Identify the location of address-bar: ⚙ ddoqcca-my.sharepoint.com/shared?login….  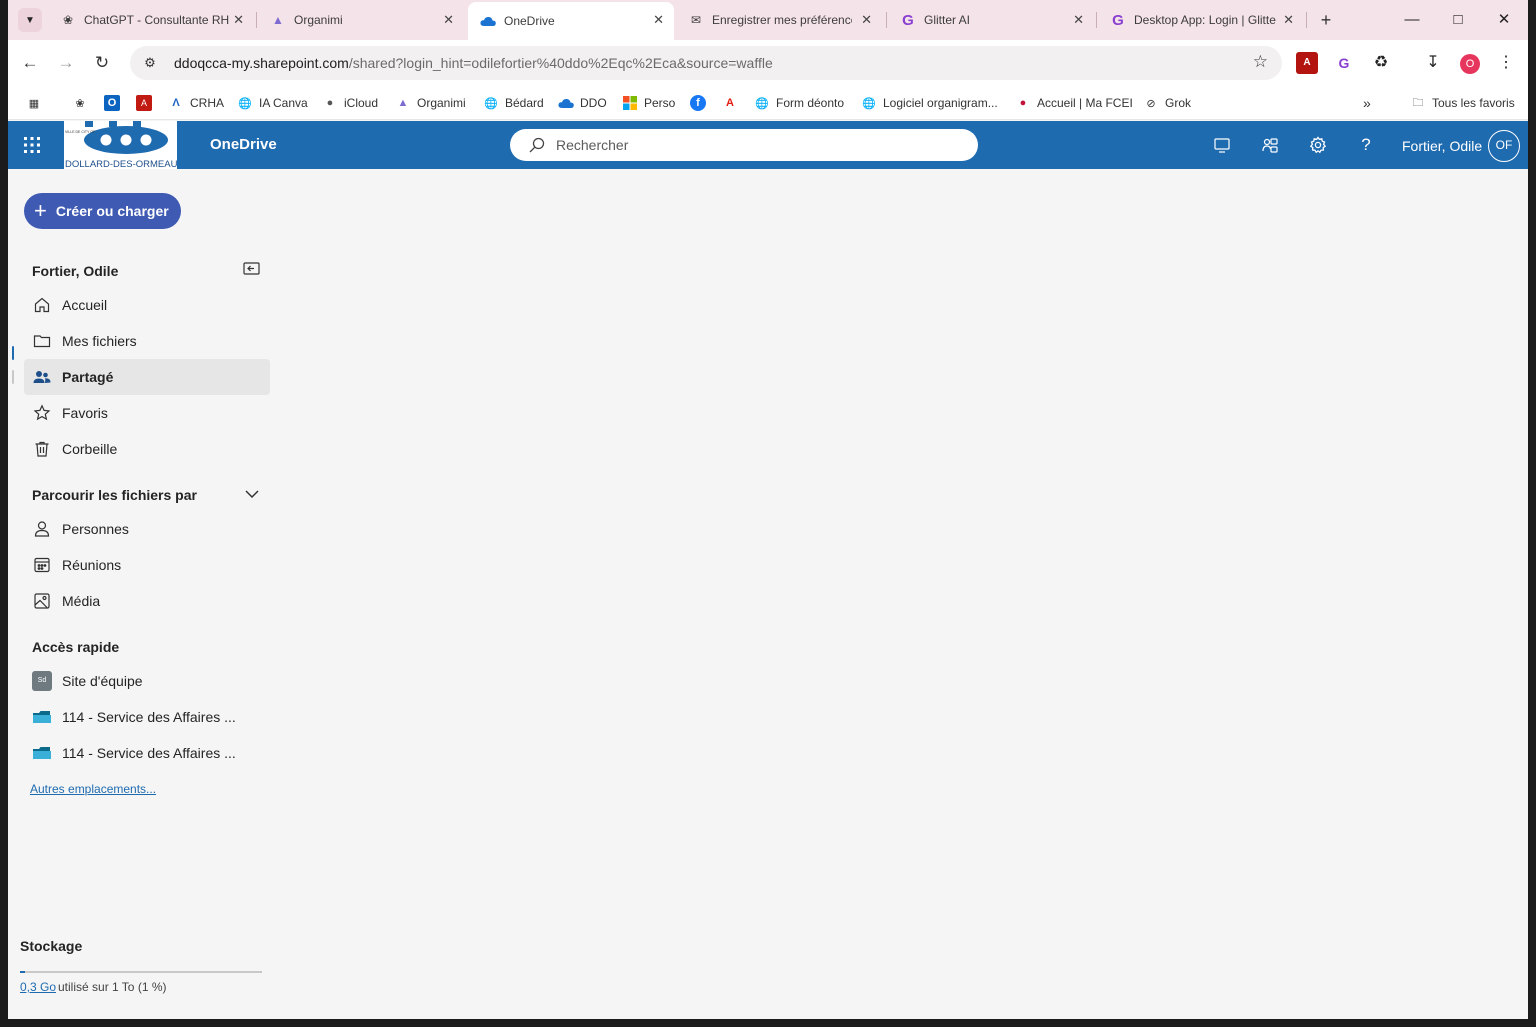
(706, 63).